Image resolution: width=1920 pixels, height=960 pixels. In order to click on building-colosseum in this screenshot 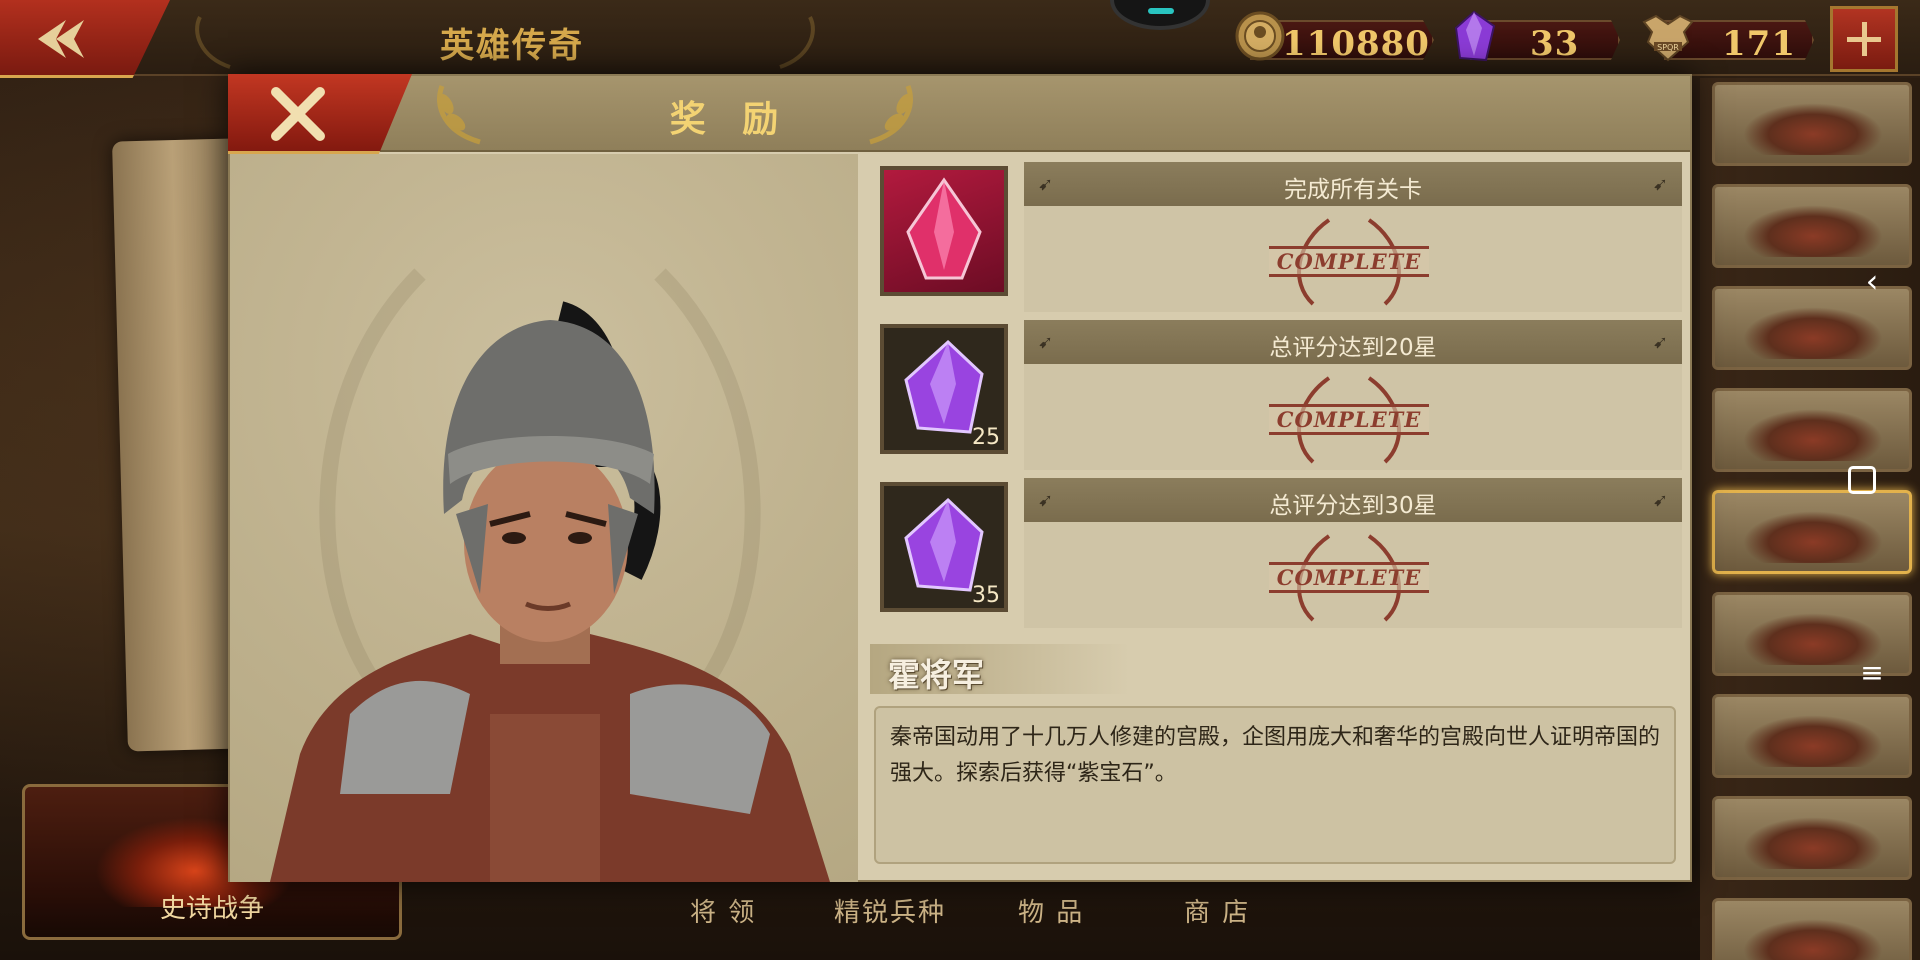, I will do `click(1812, 430)`.